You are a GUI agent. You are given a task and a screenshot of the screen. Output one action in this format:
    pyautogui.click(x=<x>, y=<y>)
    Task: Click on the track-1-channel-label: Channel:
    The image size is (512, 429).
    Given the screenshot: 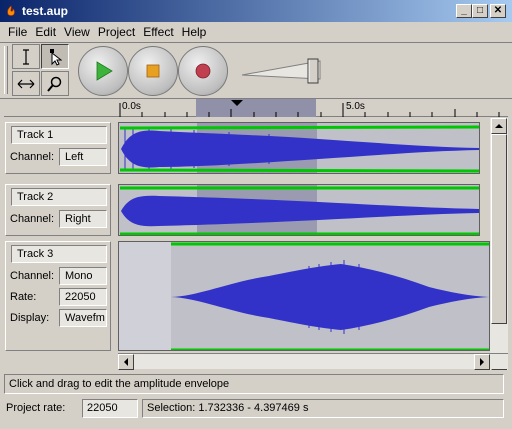 What is the action you would take?
    pyautogui.click(x=32, y=157)
    